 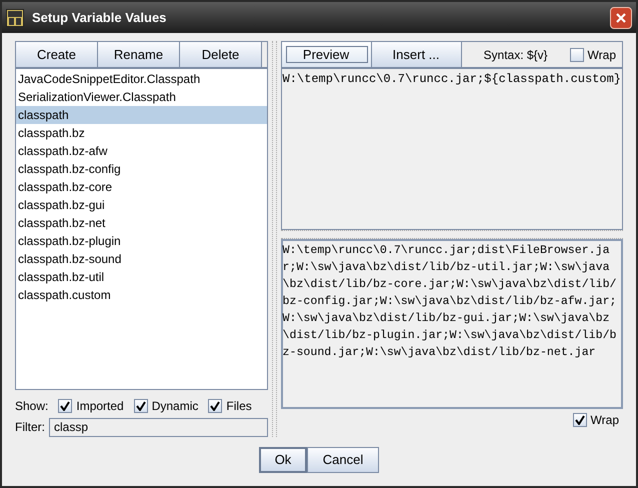 I want to click on show-label: Show:, so click(x=31, y=407).